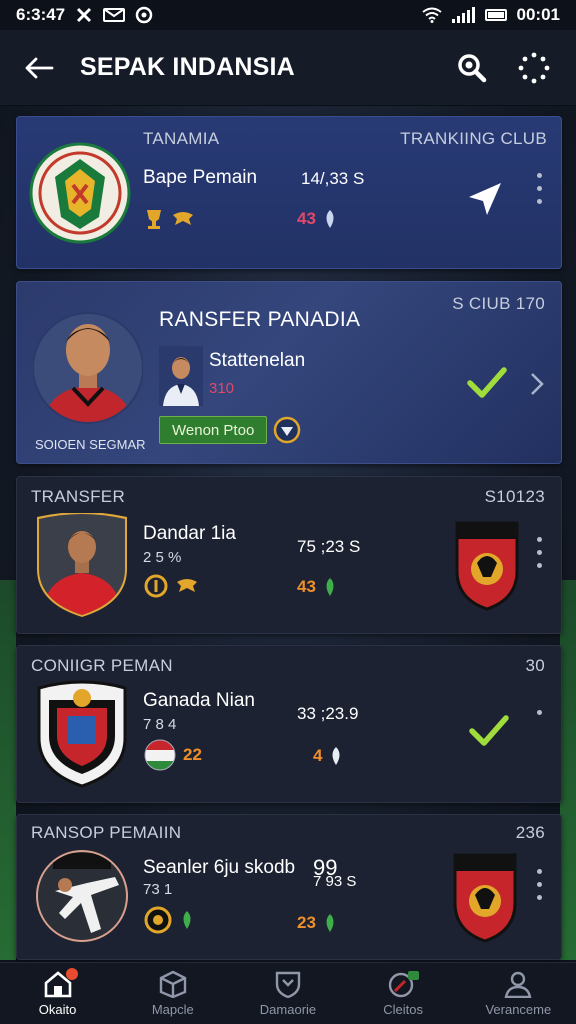  I want to click on card-sub: 73 1, so click(158, 889).